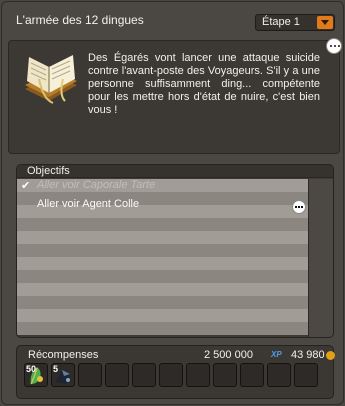 The image size is (345, 406). Describe the element at coordinates (281, 22) in the screenshot. I see `step-dropdown-value: Étape 1` at that location.